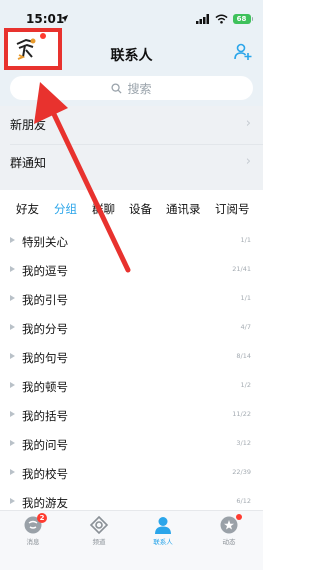 Image resolution: width=320 pixels, height=570 pixels. What do you see at coordinates (140, 209) in the screenshot?
I see `tab-devices: 设备` at bounding box center [140, 209].